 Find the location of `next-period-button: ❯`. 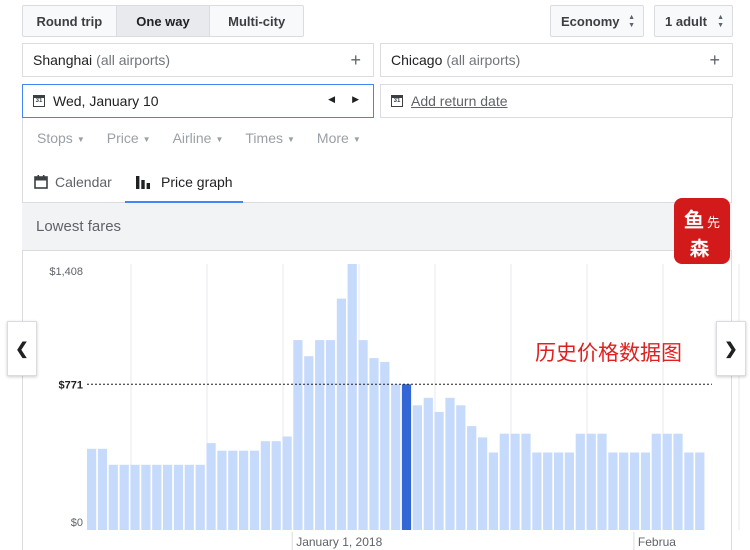

next-period-button: ❯ is located at coordinates (731, 348).